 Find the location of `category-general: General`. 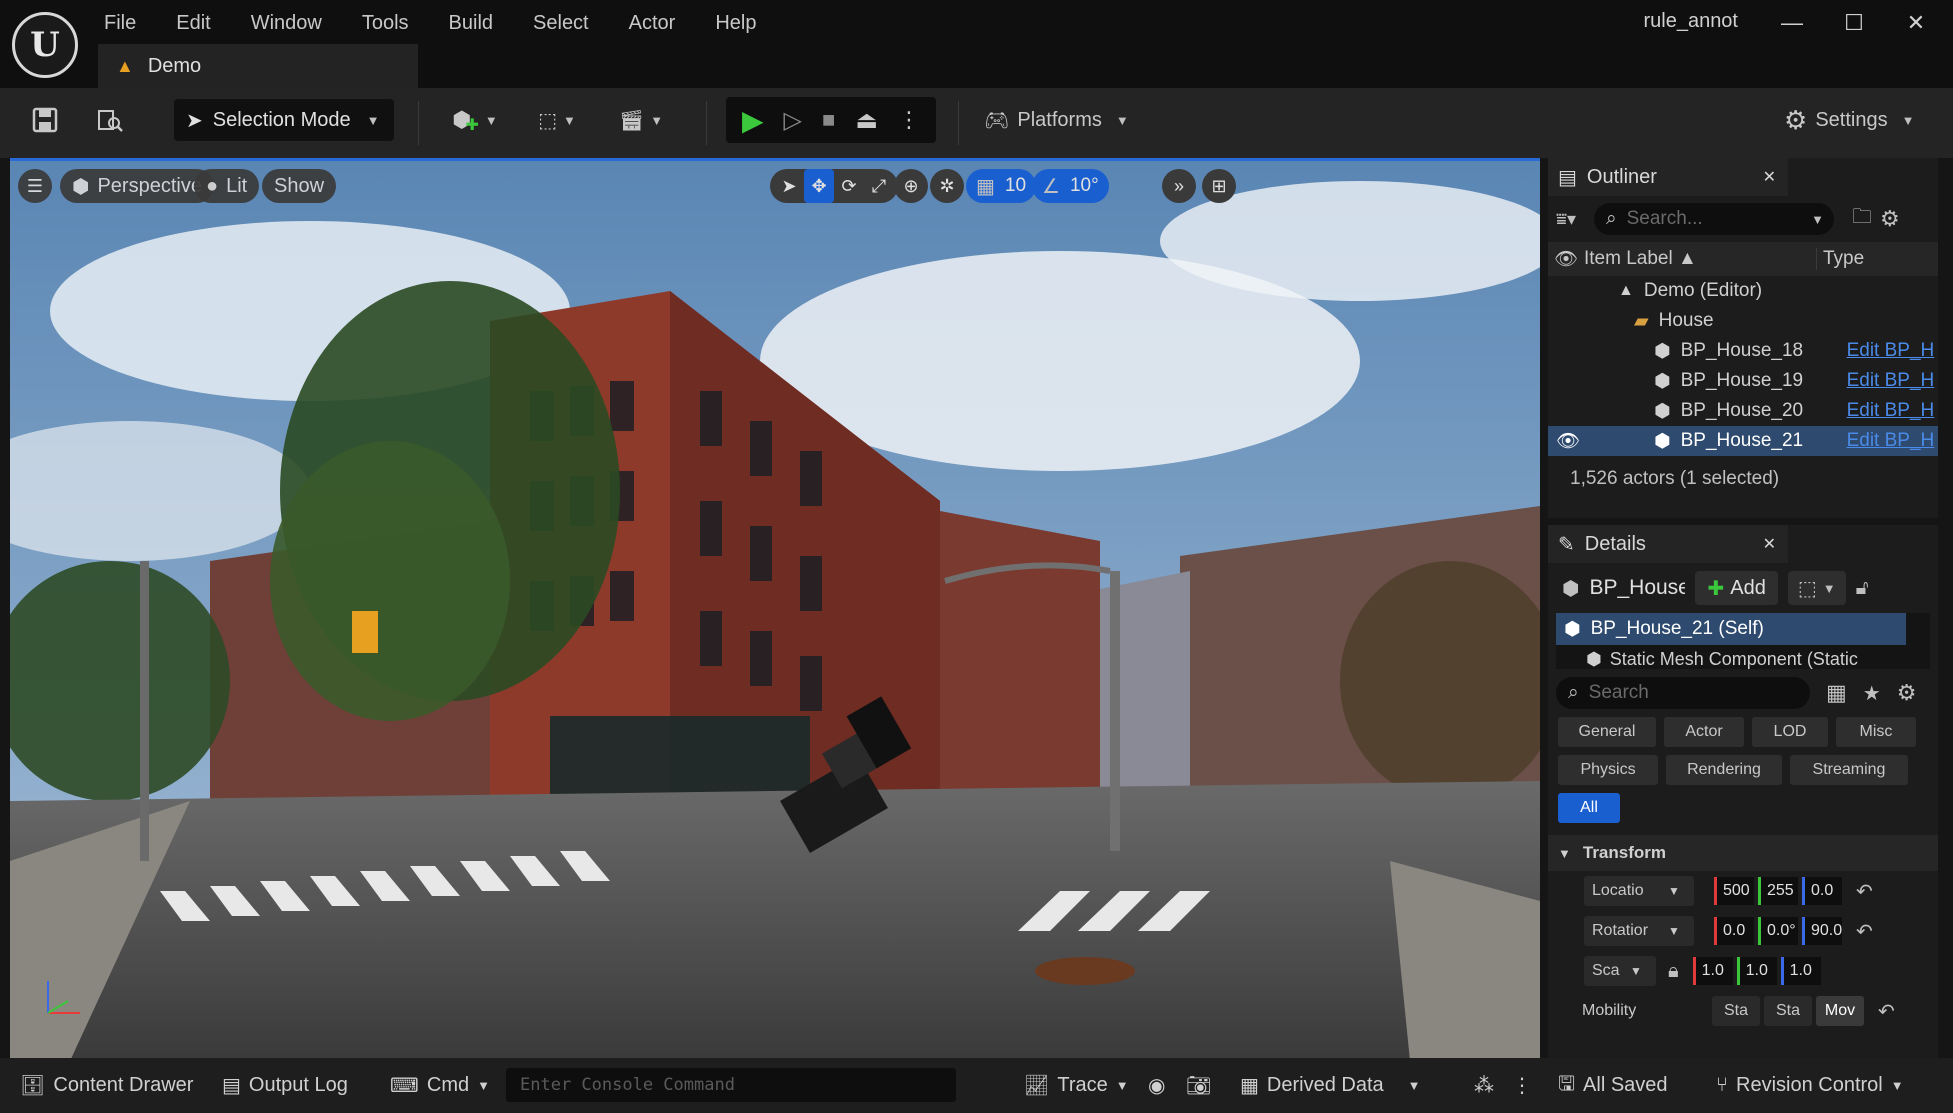

category-general: General is located at coordinates (1607, 732).